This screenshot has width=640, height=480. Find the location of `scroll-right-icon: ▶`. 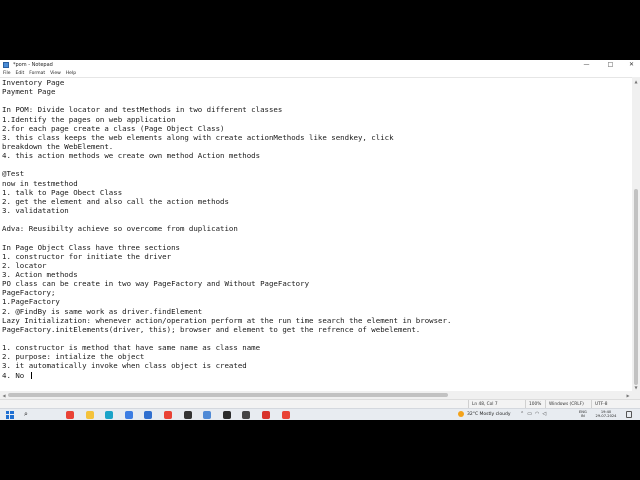

scroll-right-icon: ▶ is located at coordinates (628, 395).